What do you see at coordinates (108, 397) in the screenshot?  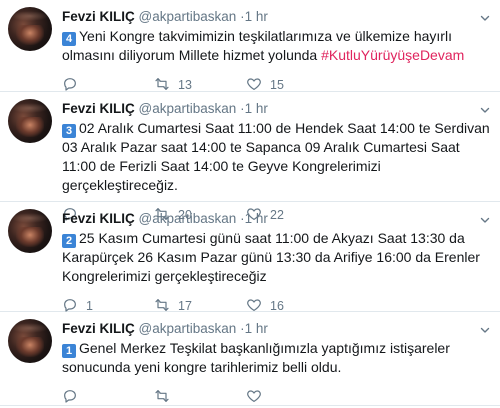 I see `reply-button` at bounding box center [108, 397].